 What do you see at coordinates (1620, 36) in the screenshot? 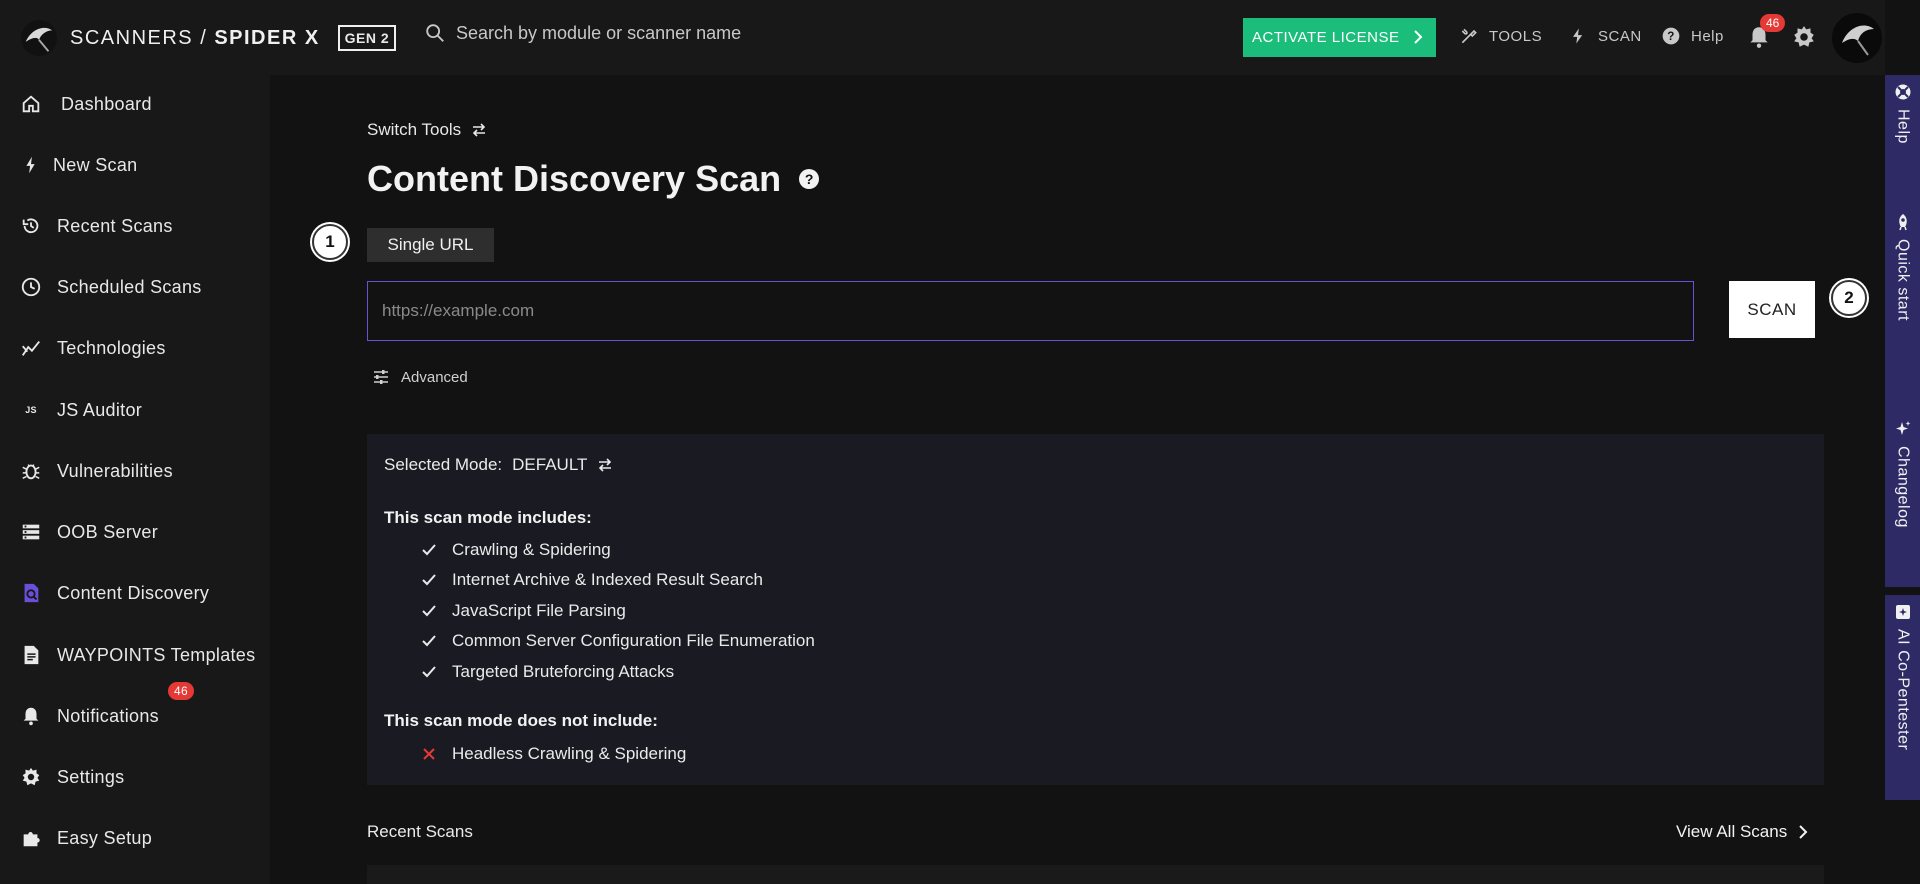
I see `scan-label: SCAN` at bounding box center [1620, 36].